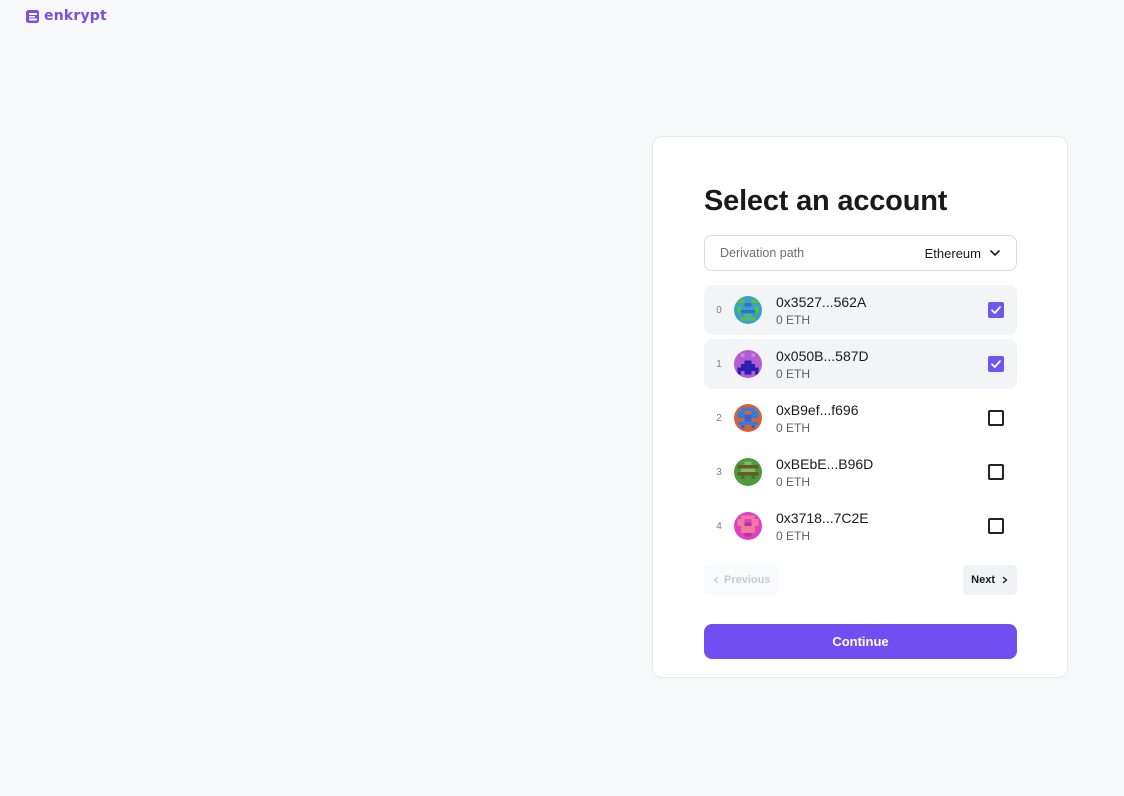 This screenshot has width=1124, height=796. What do you see at coordinates (719, 472) in the screenshot?
I see `account-index: 3` at bounding box center [719, 472].